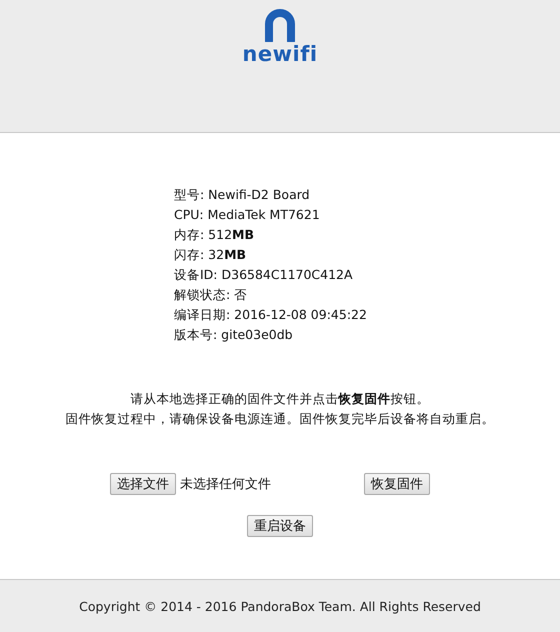 This screenshot has height=632, width=560. What do you see at coordinates (280, 419) in the screenshot?
I see `notice-text: 固件恢复过程中，请确保设备电源连通。固件恢复完毕后设备将自动重启。` at bounding box center [280, 419].